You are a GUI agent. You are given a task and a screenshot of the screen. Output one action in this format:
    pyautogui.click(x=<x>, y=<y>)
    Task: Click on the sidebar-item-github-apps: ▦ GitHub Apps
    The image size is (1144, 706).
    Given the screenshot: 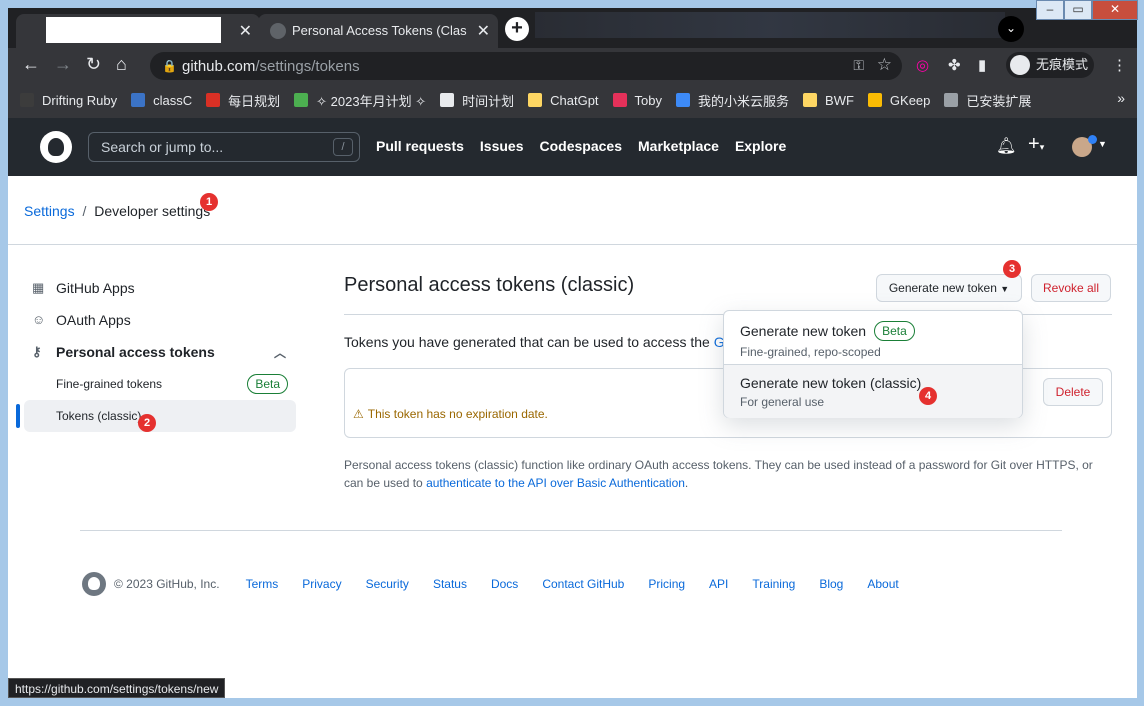 What is the action you would take?
    pyautogui.click(x=160, y=288)
    